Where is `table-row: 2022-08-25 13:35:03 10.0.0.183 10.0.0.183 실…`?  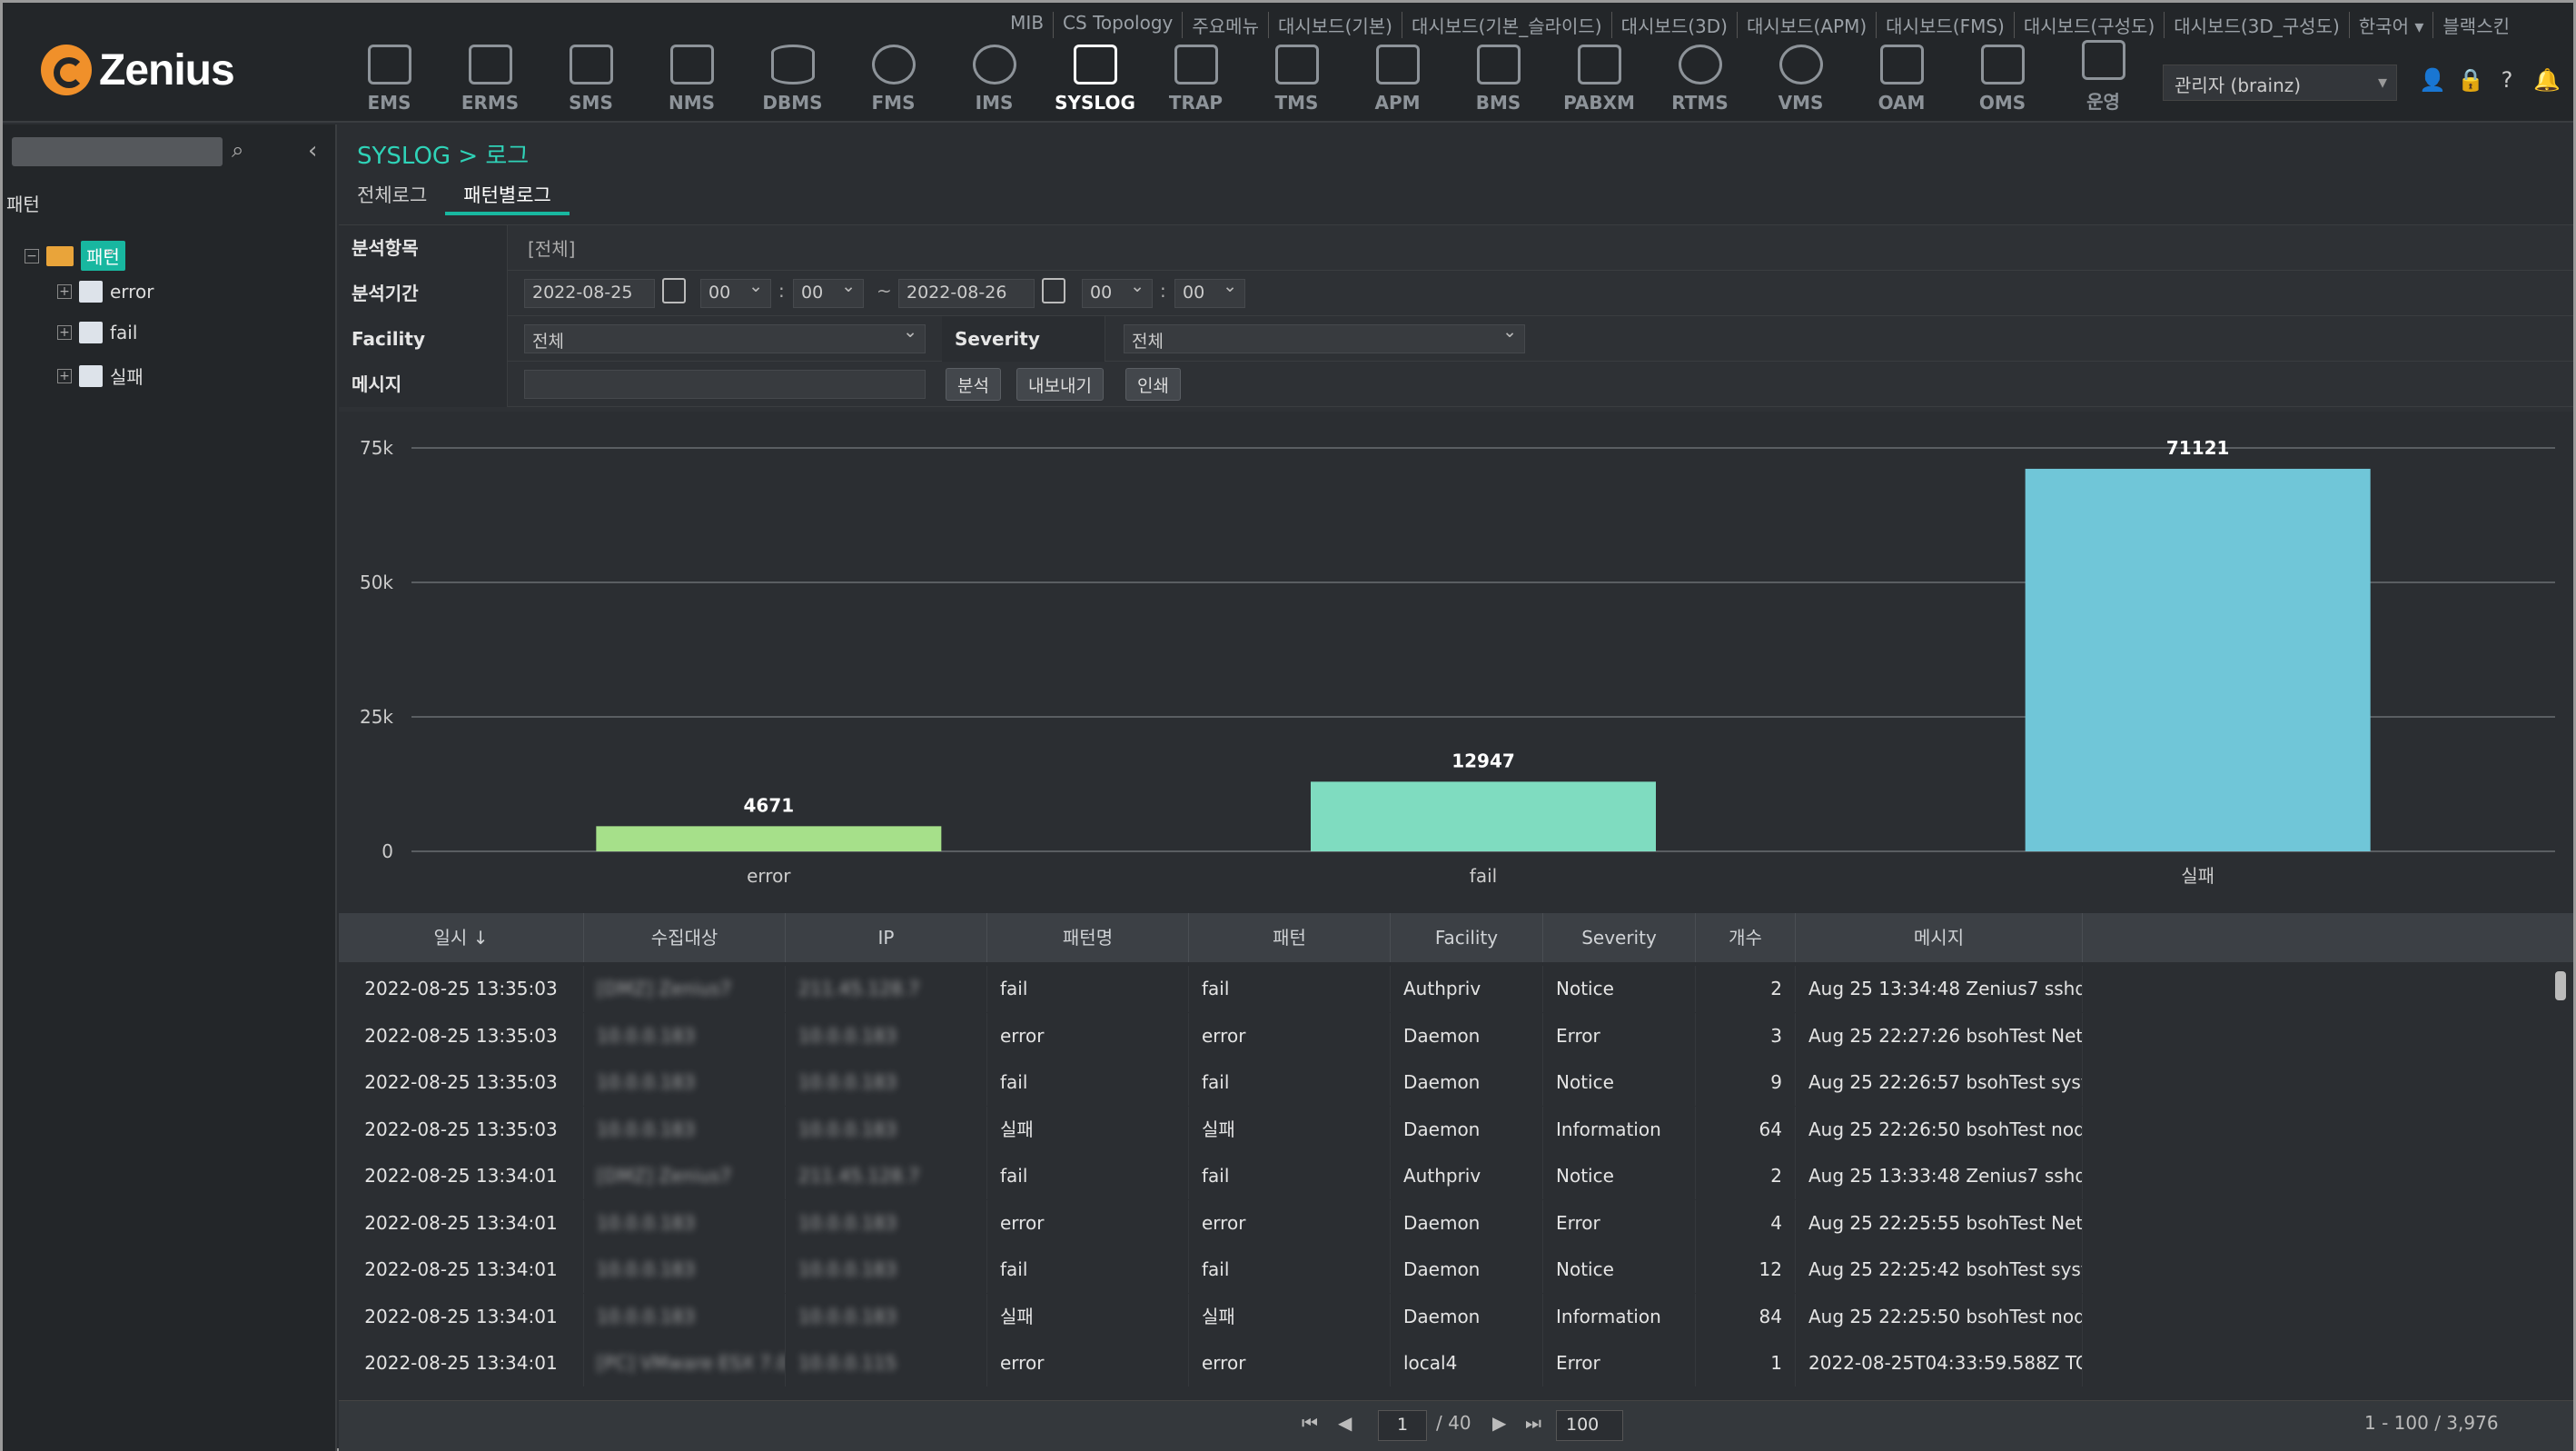
table-row: 2022-08-25 13:35:03 10.0.0.183 10.0.0.183 실… is located at coordinates (1211, 1130).